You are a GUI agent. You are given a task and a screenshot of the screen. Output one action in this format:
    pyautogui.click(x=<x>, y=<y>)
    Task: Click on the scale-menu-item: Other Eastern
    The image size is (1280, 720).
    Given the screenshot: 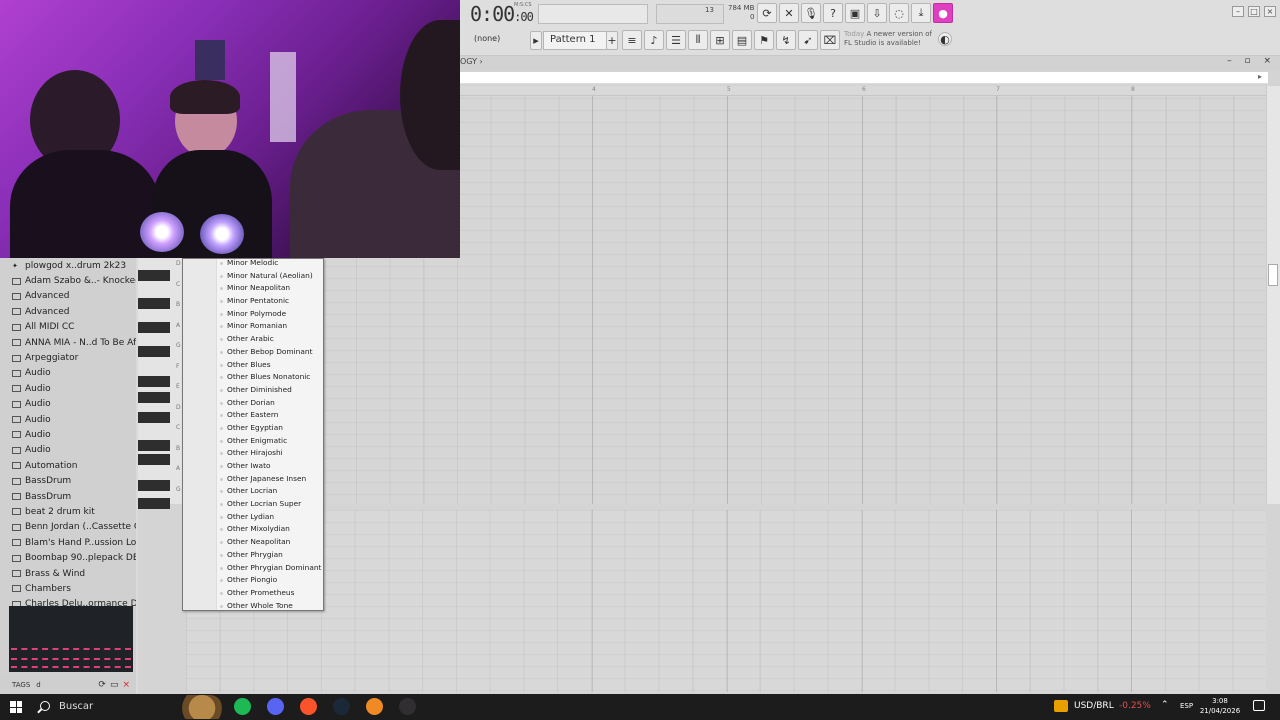 What is the action you would take?
    pyautogui.click(x=270, y=415)
    